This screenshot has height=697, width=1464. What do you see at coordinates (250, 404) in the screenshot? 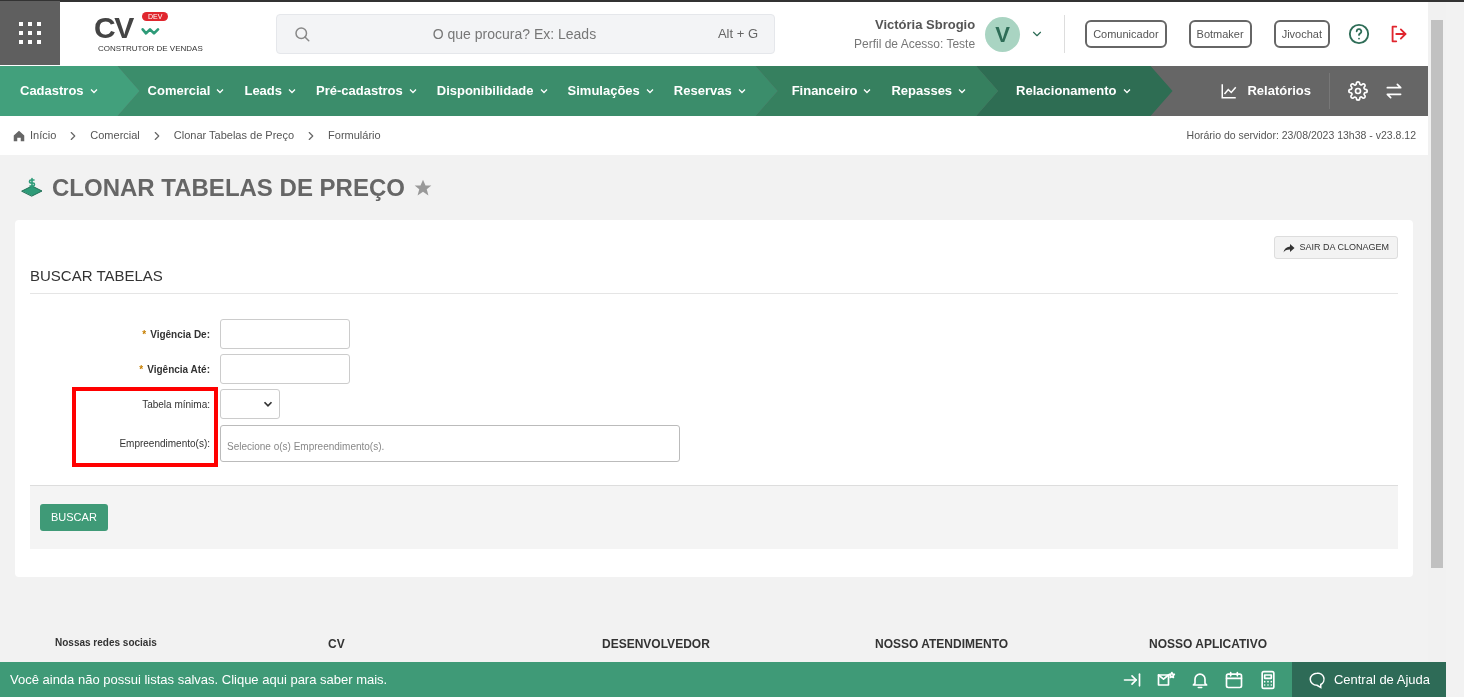
I see `dropdown-field` at bounding box center [250, 404].